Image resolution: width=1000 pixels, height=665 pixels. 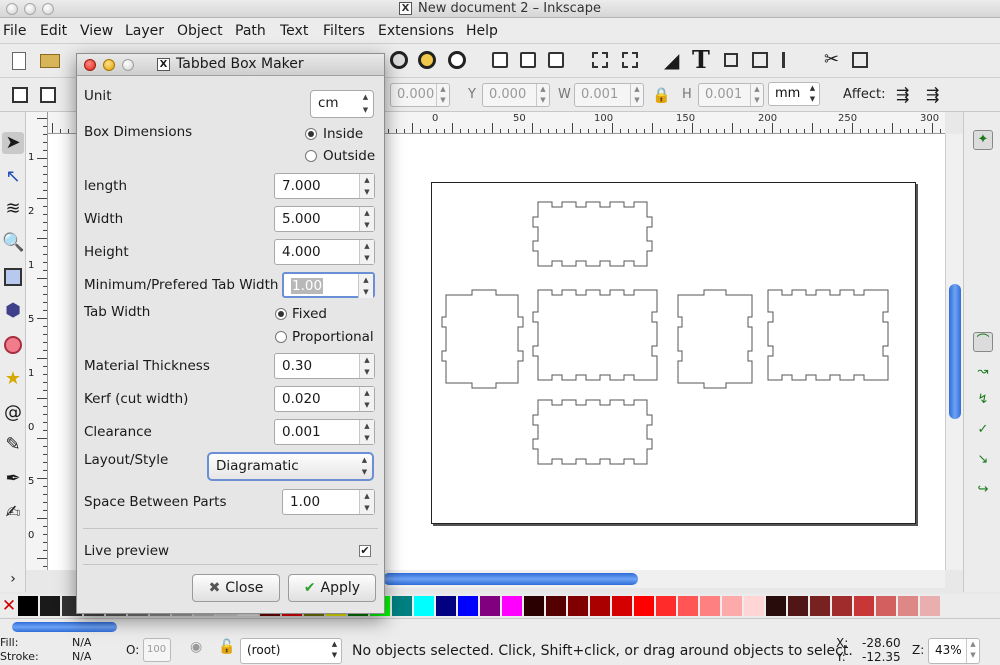 I want to click on toolbox-more-icon: ›, so click(x=13, y=579).